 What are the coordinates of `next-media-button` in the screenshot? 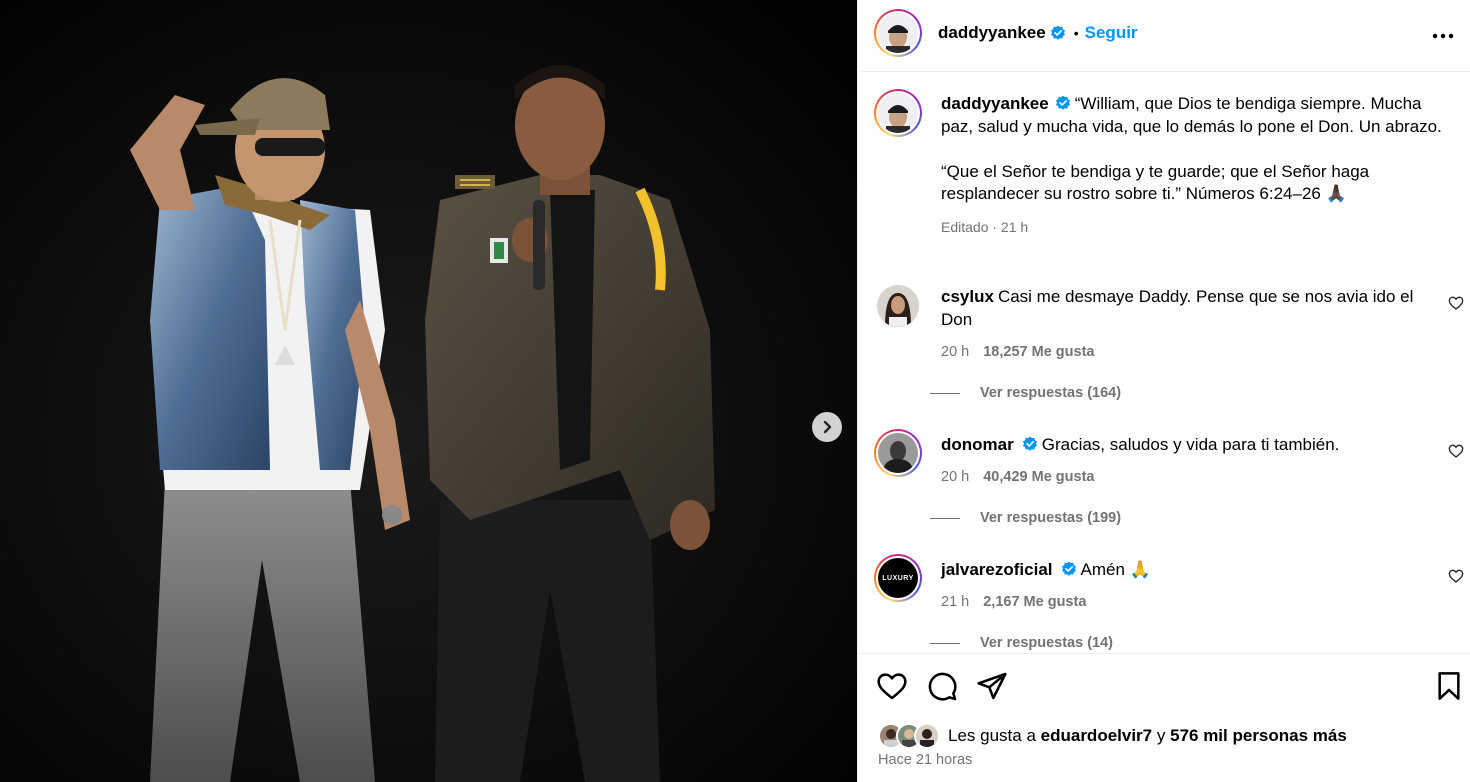 It's located at (827, 427).